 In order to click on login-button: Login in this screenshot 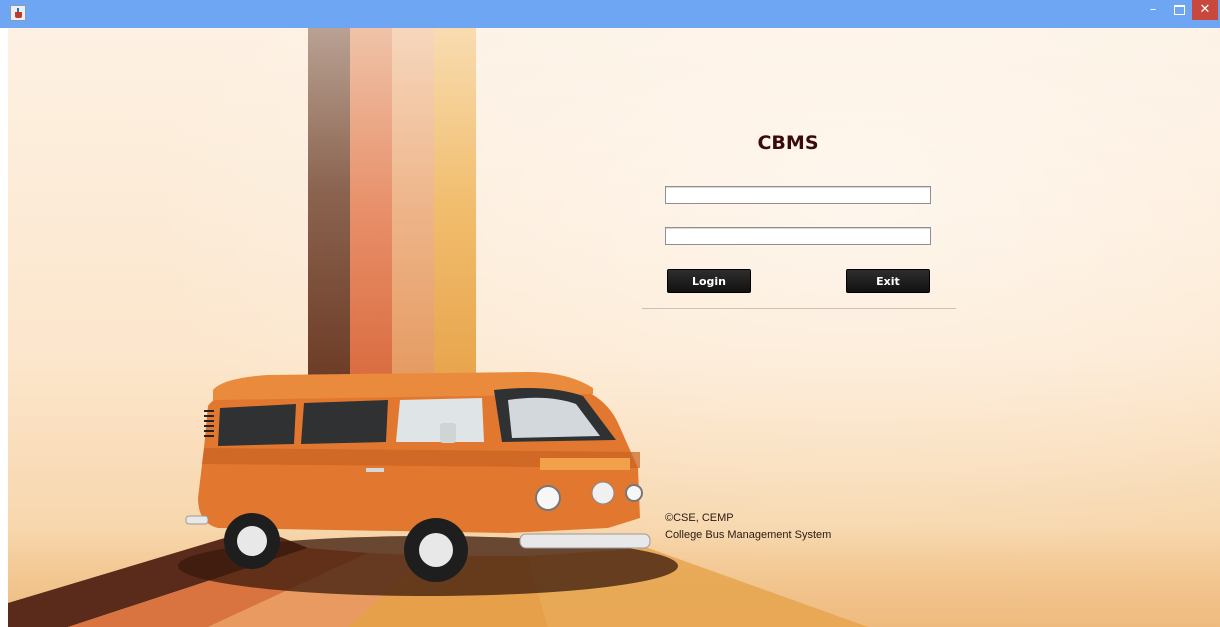, I will do `click(709, 281)`.